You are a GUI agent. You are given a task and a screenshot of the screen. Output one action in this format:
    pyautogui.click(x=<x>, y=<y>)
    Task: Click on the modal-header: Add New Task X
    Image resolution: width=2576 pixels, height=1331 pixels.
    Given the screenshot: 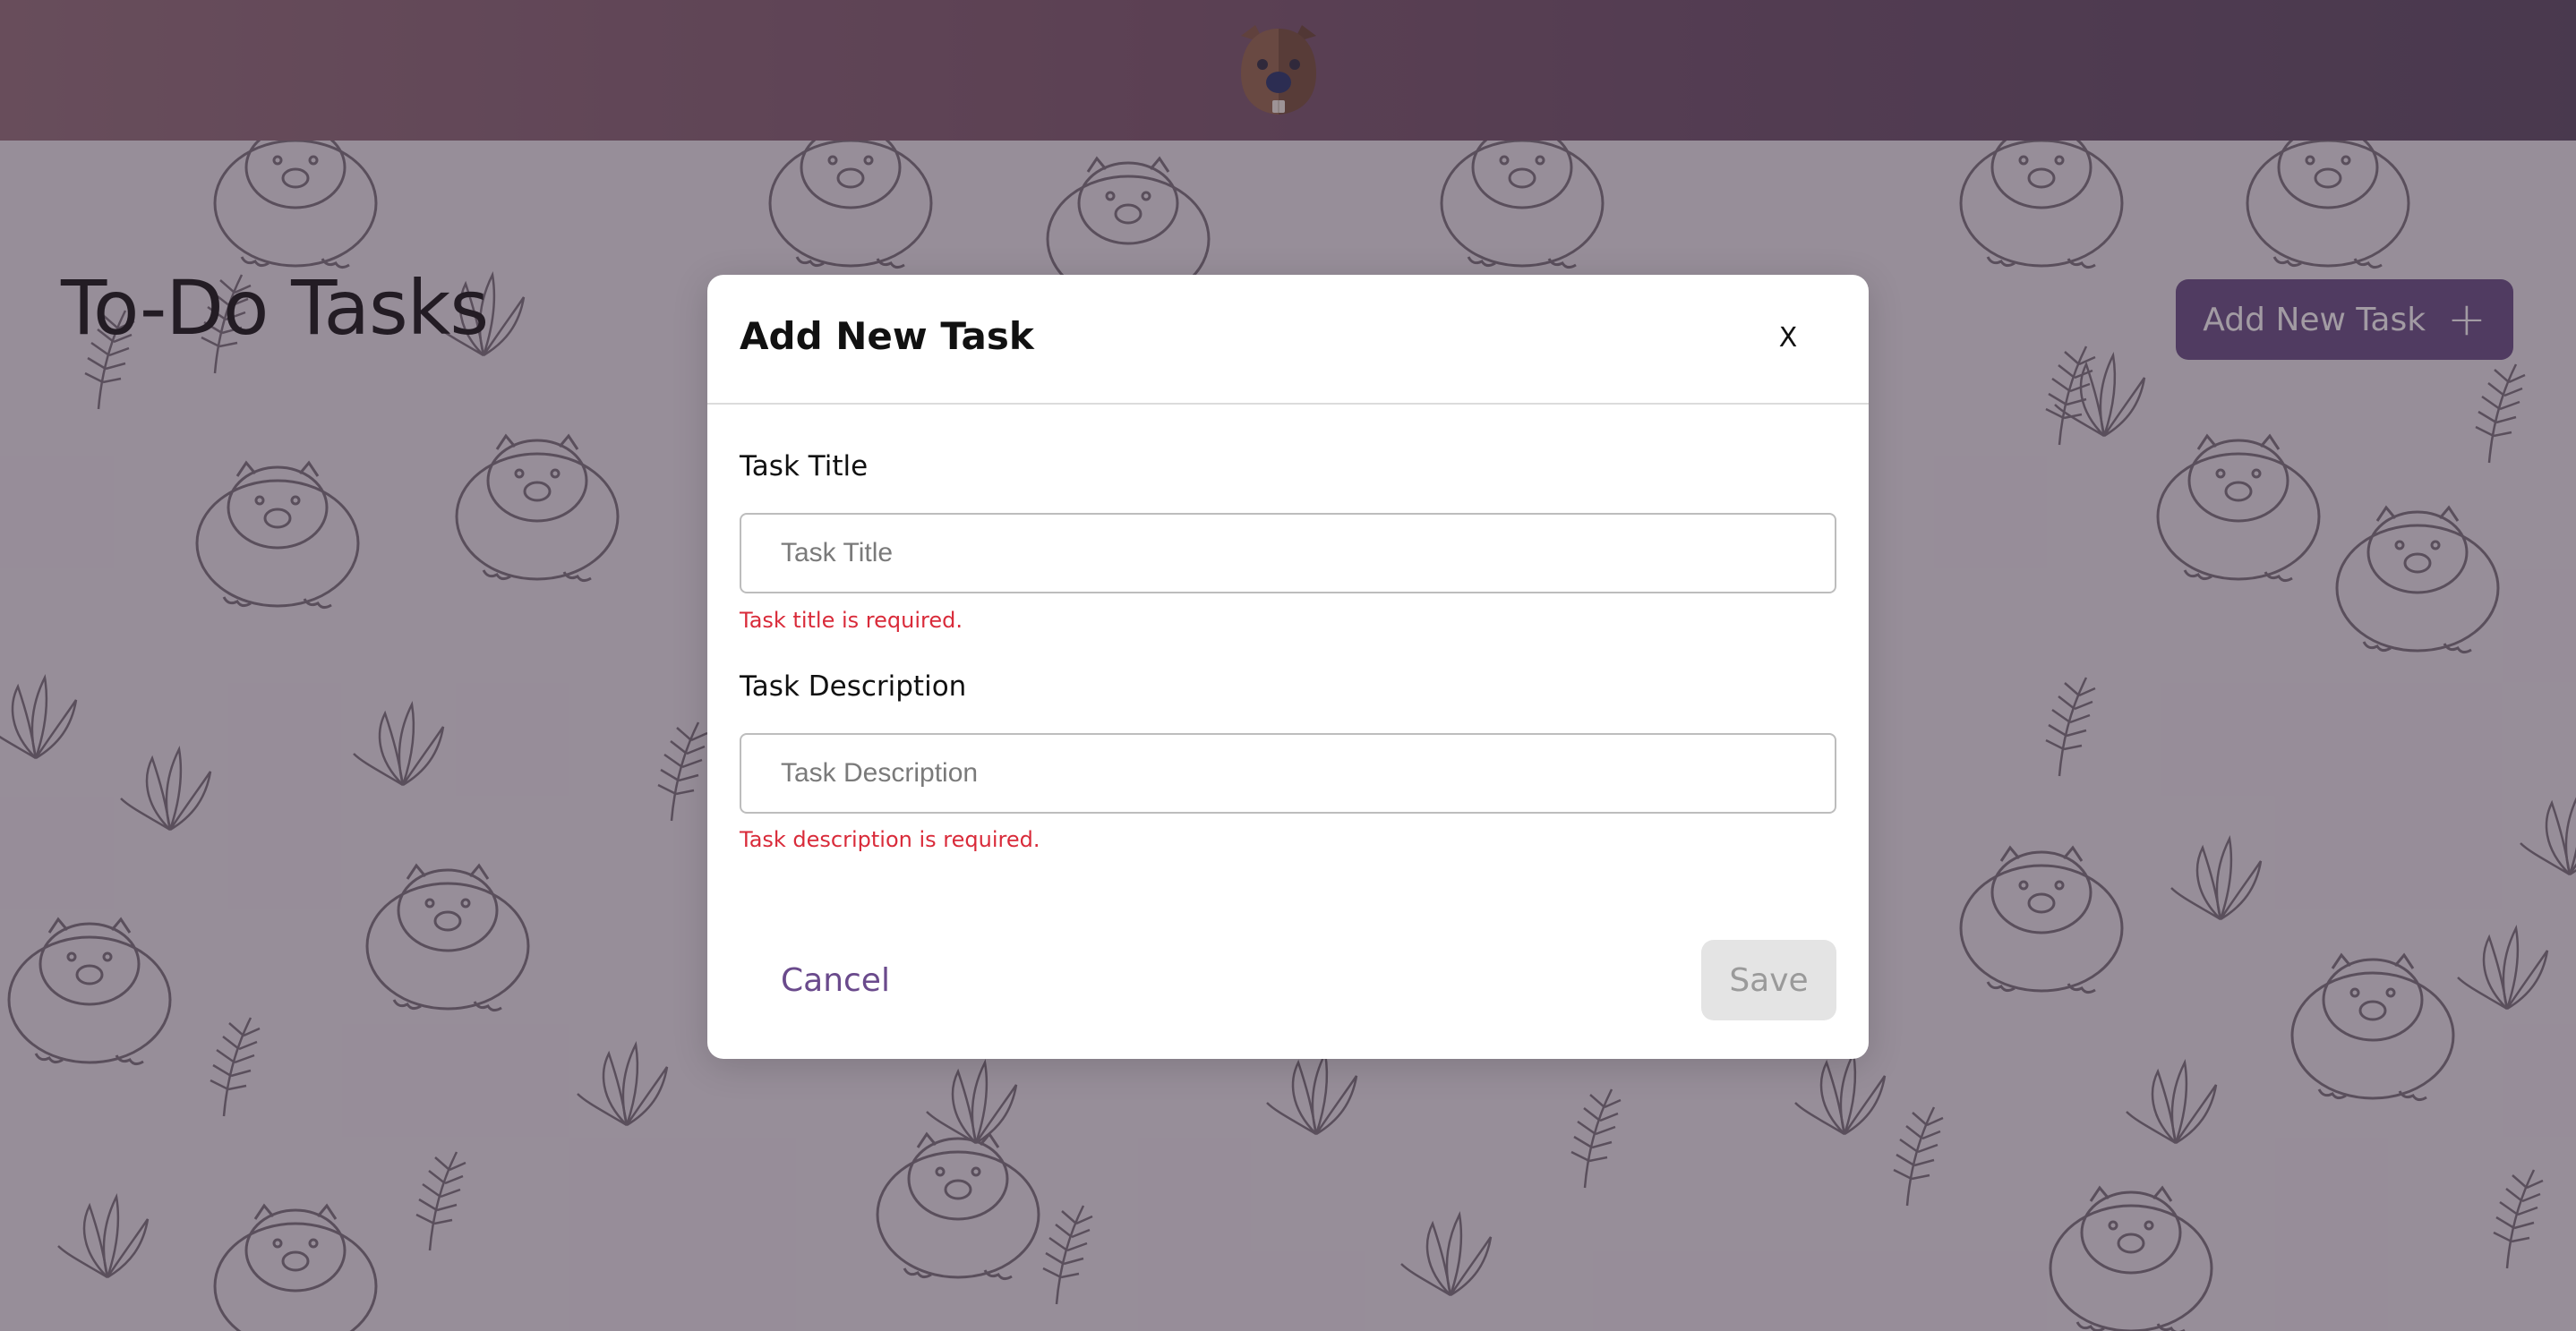 What is the action you would take?
    pyautogui.click(x=1288, y=340)
    